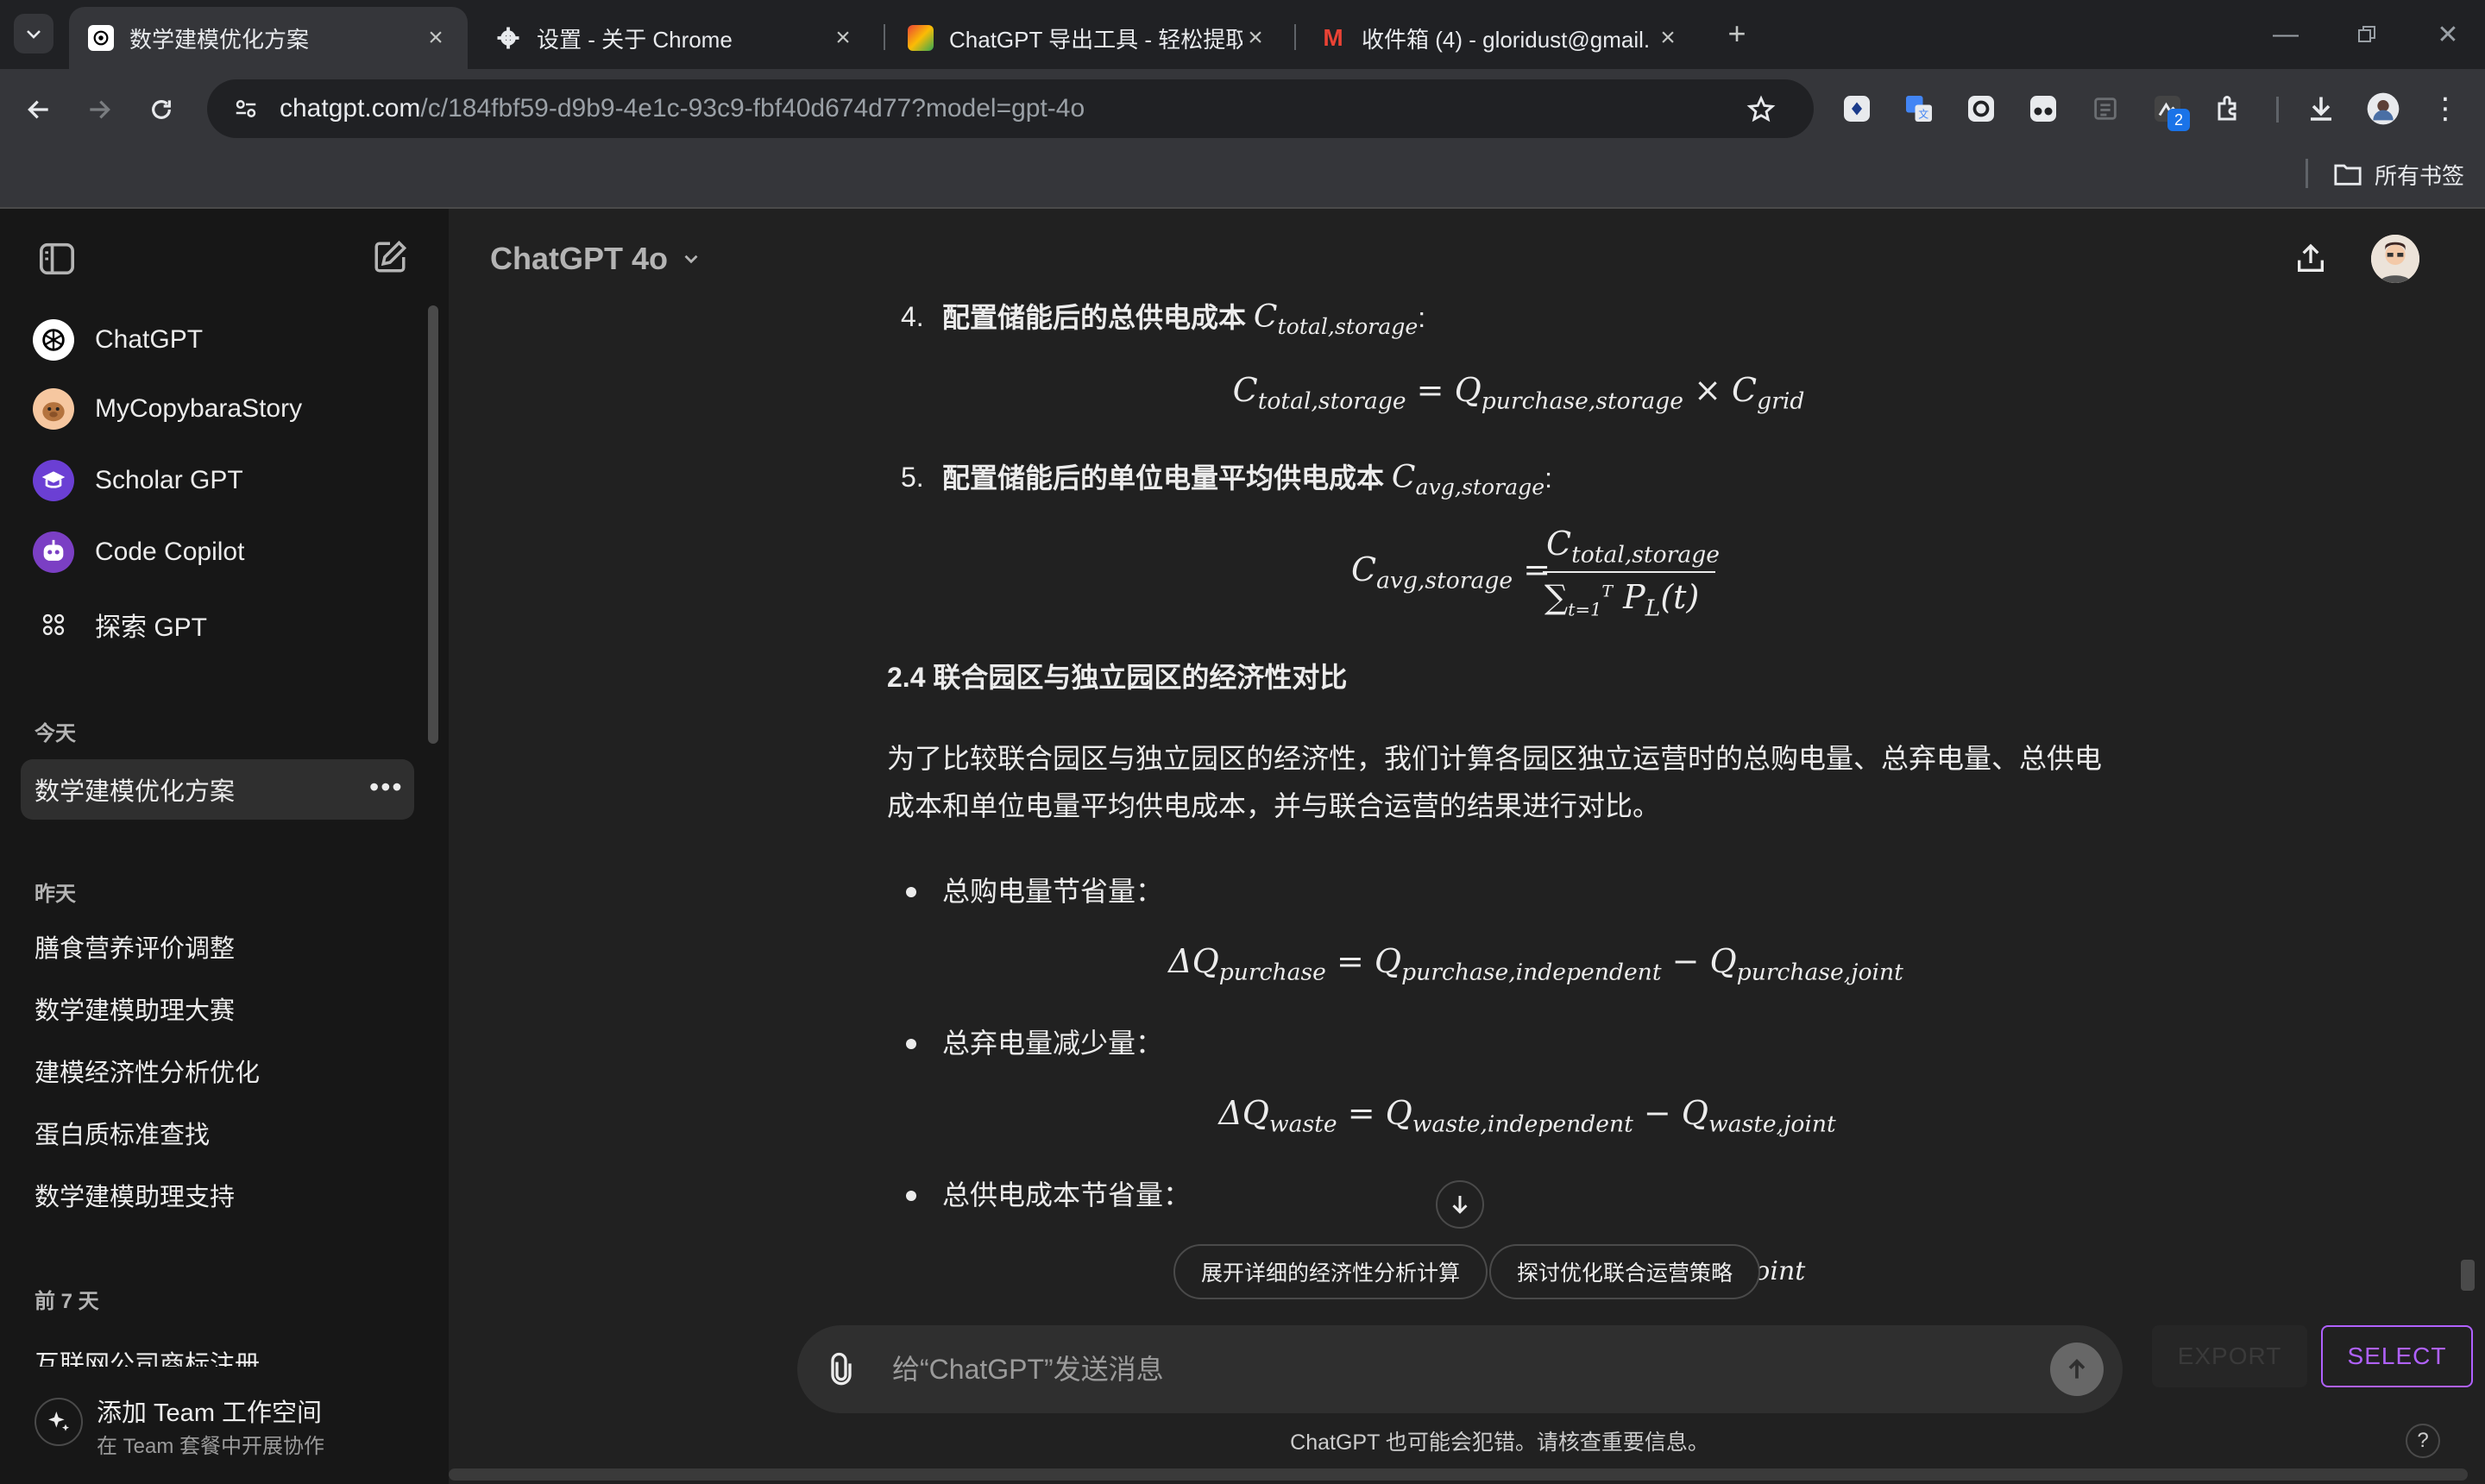  Describe the element at coordinates (2169, 110) in the screenshot. I see `chatgpt-export-extension-icon: 2` at that location.